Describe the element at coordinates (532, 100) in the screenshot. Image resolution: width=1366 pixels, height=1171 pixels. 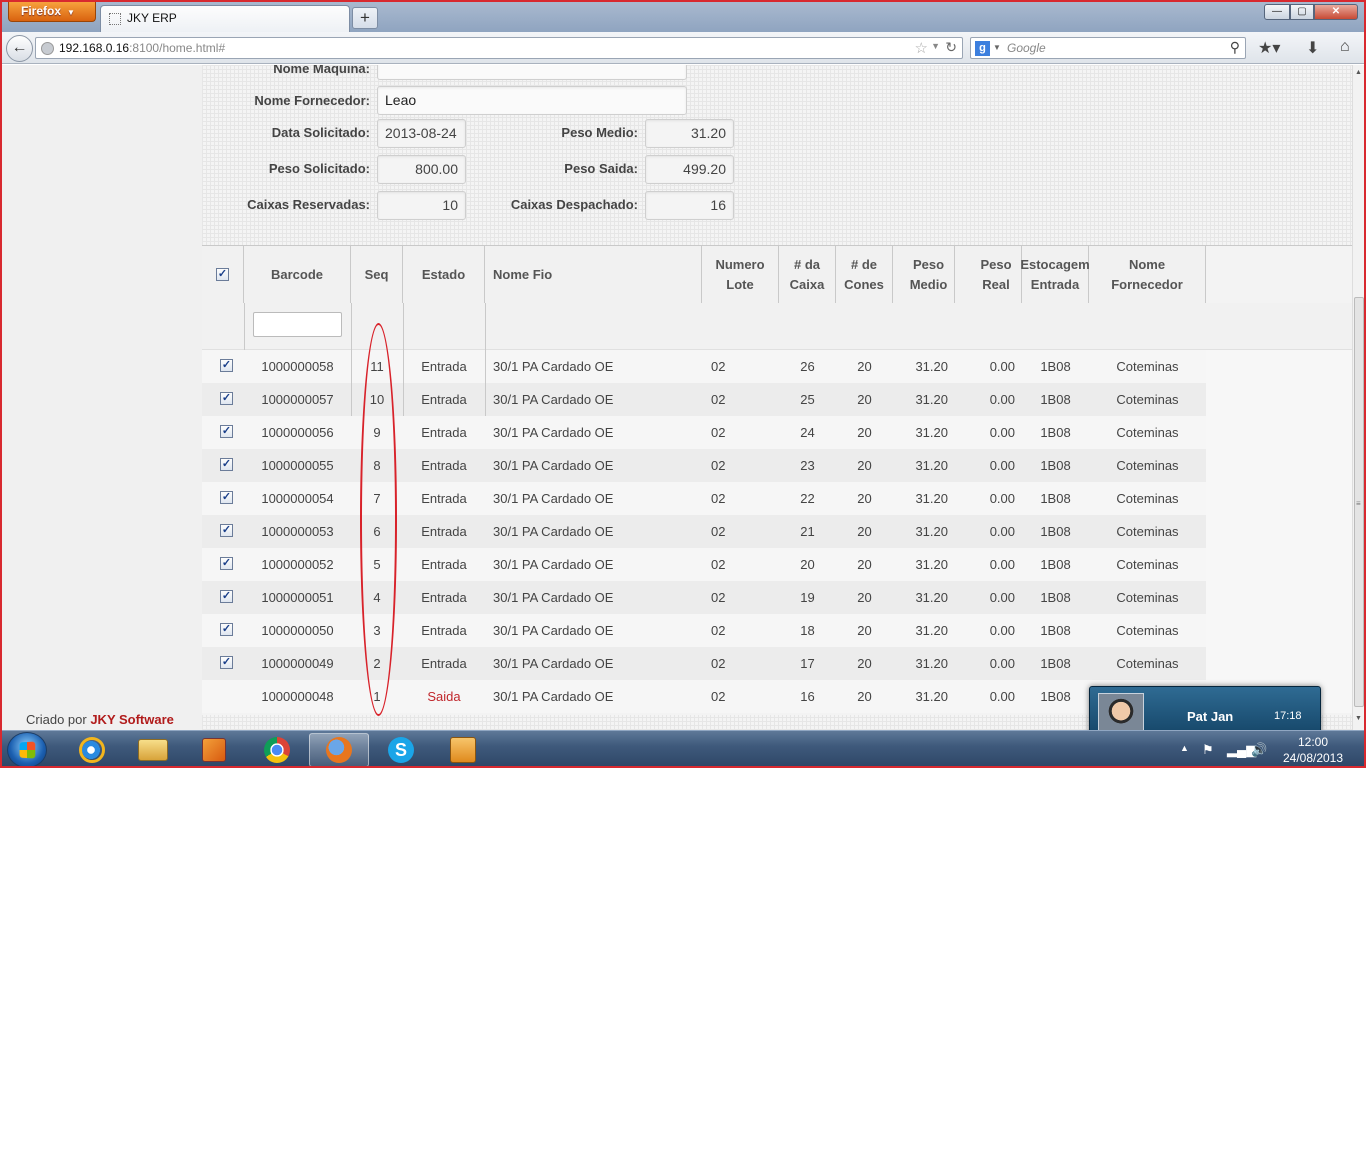
I see `nome-fornecedor-field: Leao` at that location.